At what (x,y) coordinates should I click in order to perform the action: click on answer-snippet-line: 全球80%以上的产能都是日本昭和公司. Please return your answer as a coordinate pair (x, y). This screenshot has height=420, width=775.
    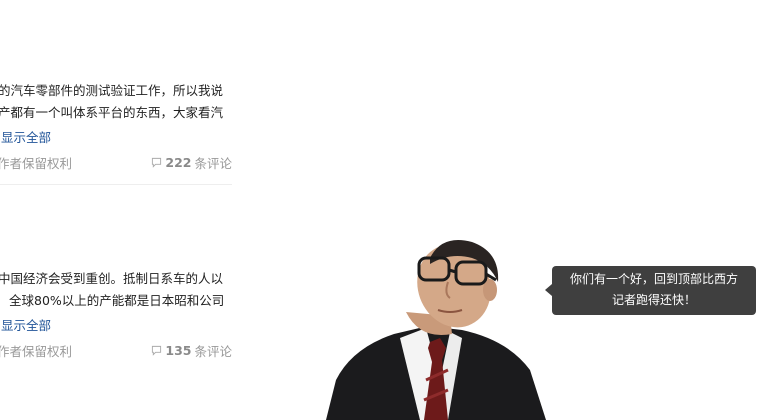
    Looking at the image, I should click on (117, 300).